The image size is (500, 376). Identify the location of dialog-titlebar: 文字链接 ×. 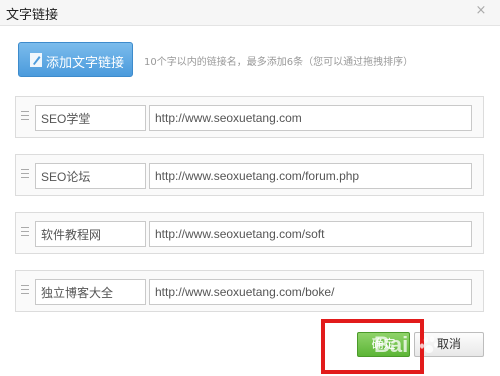
(250, 13).